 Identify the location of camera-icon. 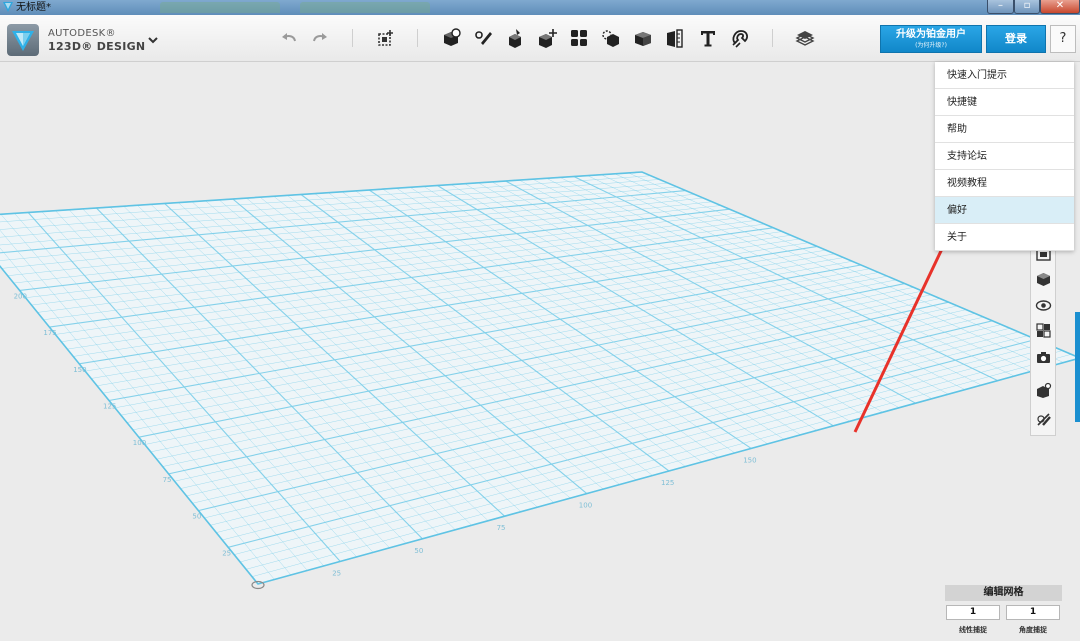
(1043, 357).